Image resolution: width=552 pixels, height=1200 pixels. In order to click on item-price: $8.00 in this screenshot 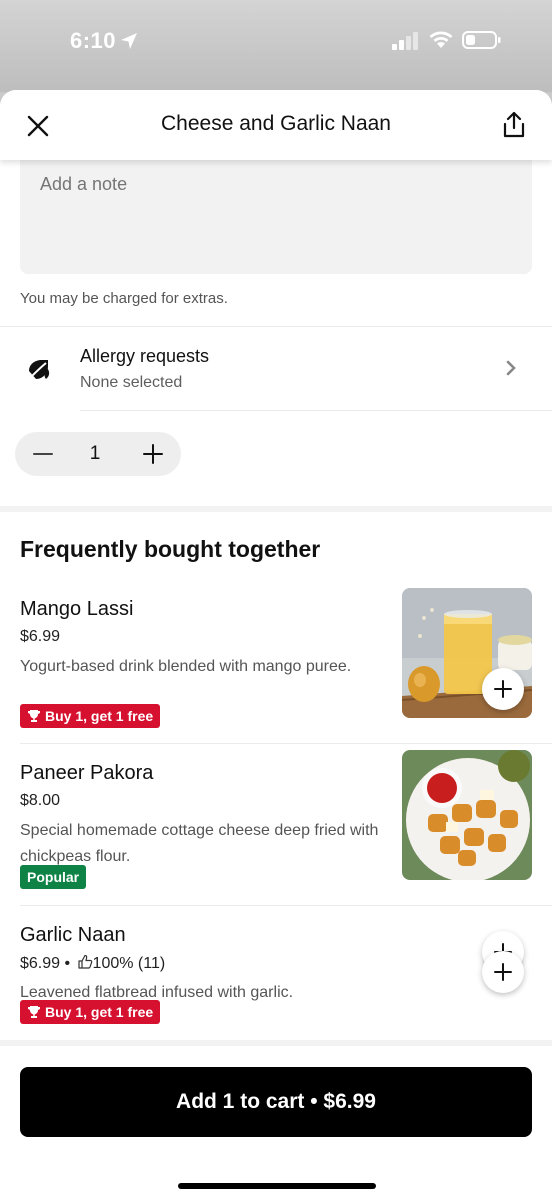, I will do `click(40, 800)`.